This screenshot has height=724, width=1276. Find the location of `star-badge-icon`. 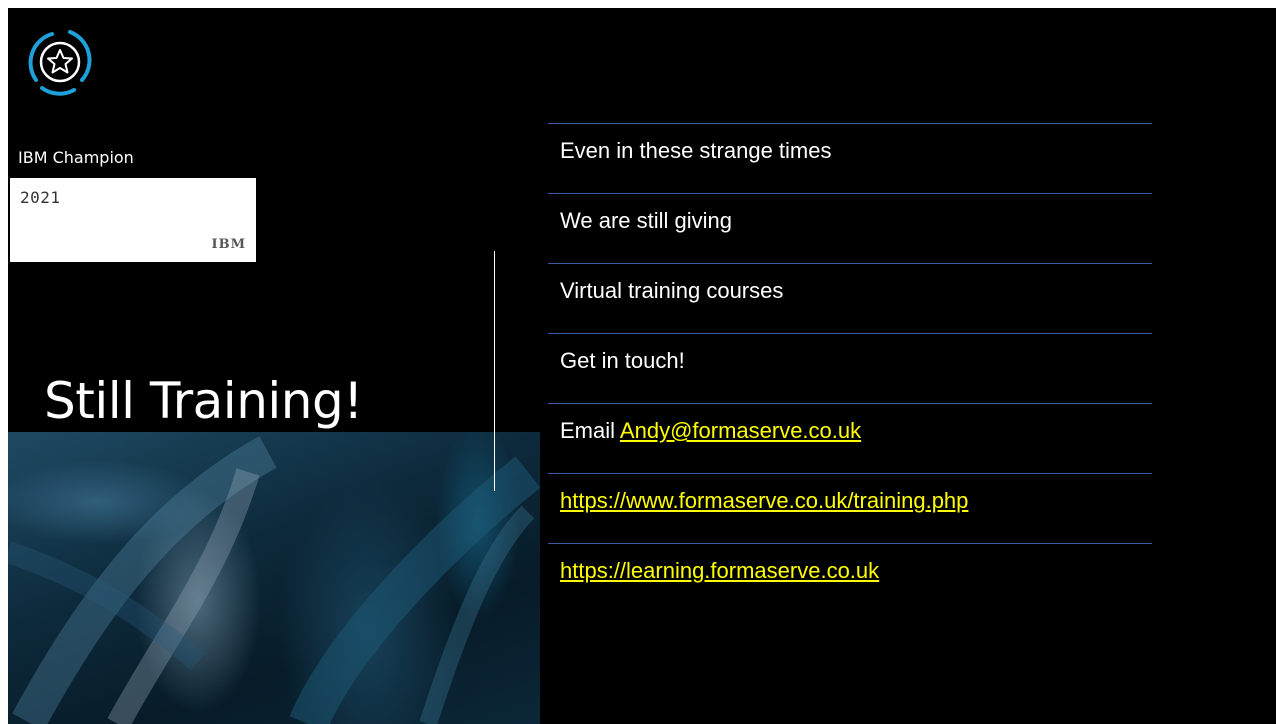

star-badge-icon is located at coordinates (60, 63).